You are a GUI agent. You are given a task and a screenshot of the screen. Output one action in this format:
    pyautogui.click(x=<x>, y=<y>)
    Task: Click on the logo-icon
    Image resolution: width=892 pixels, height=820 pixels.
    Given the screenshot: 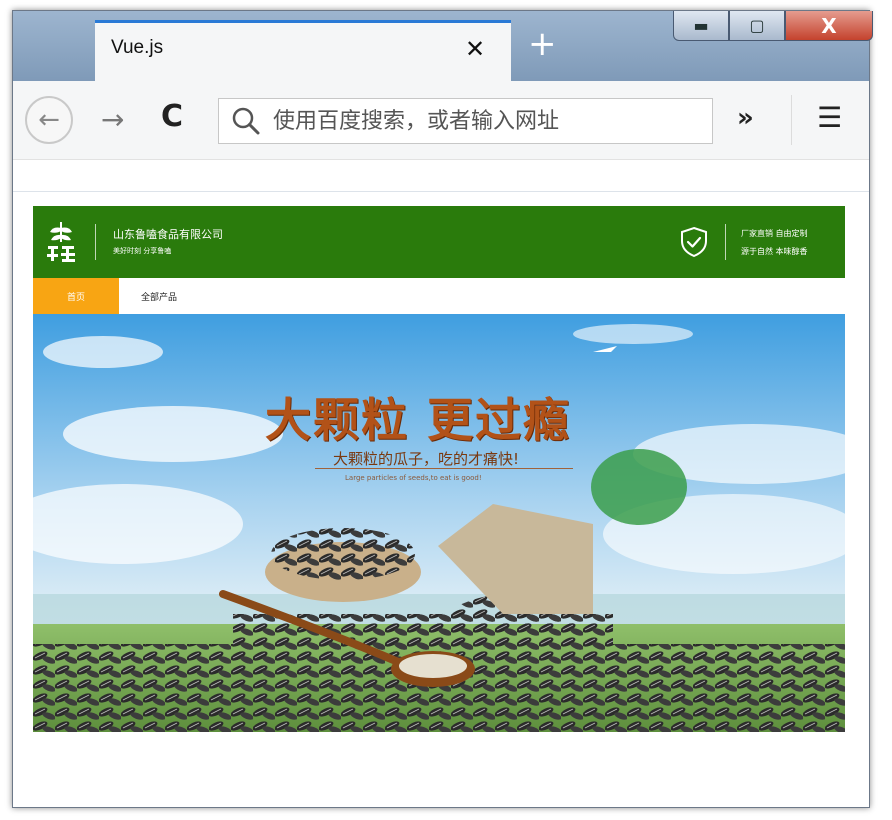 What is the action you would take?
    pyautogui.click(x=61, y=242)
    